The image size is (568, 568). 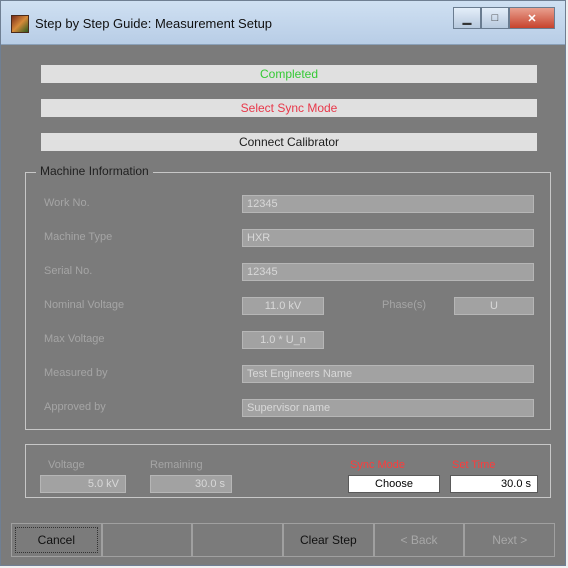 I want to click on measured-by-field: Test Engineers Name, so click(x=388, y=374).